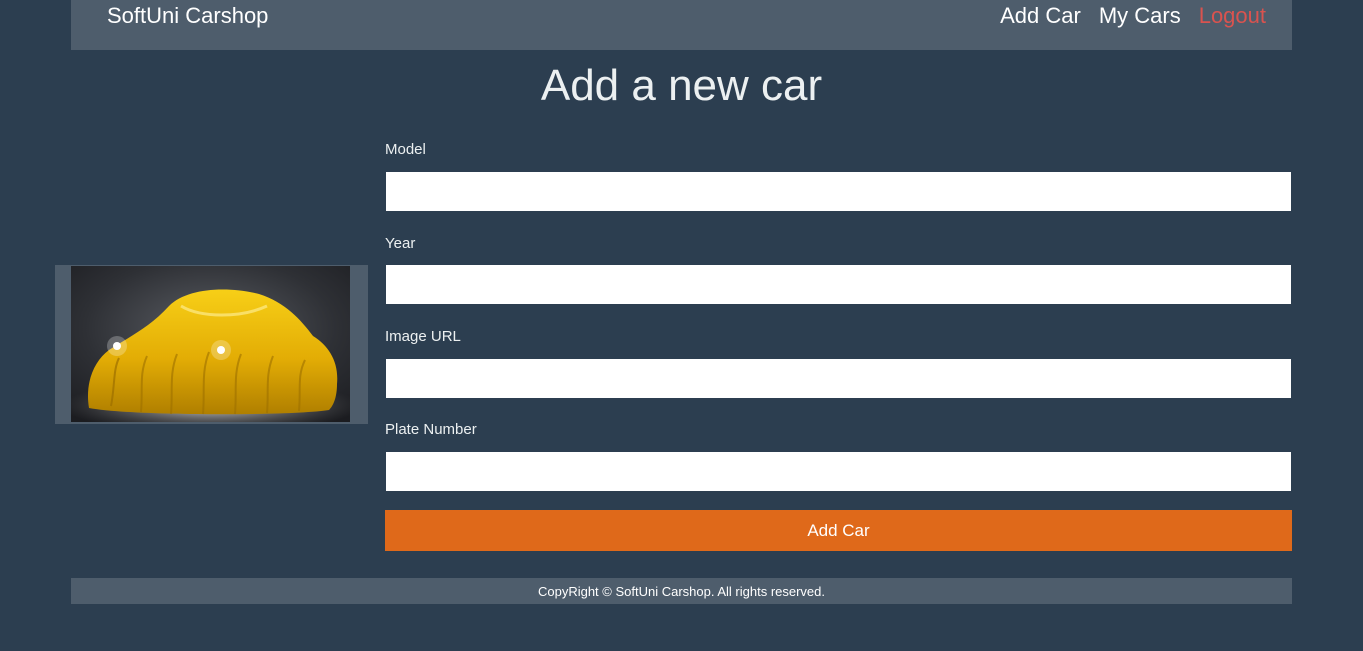  I want to click on brand-link: SoftUni Carshop, so click(187, 16).